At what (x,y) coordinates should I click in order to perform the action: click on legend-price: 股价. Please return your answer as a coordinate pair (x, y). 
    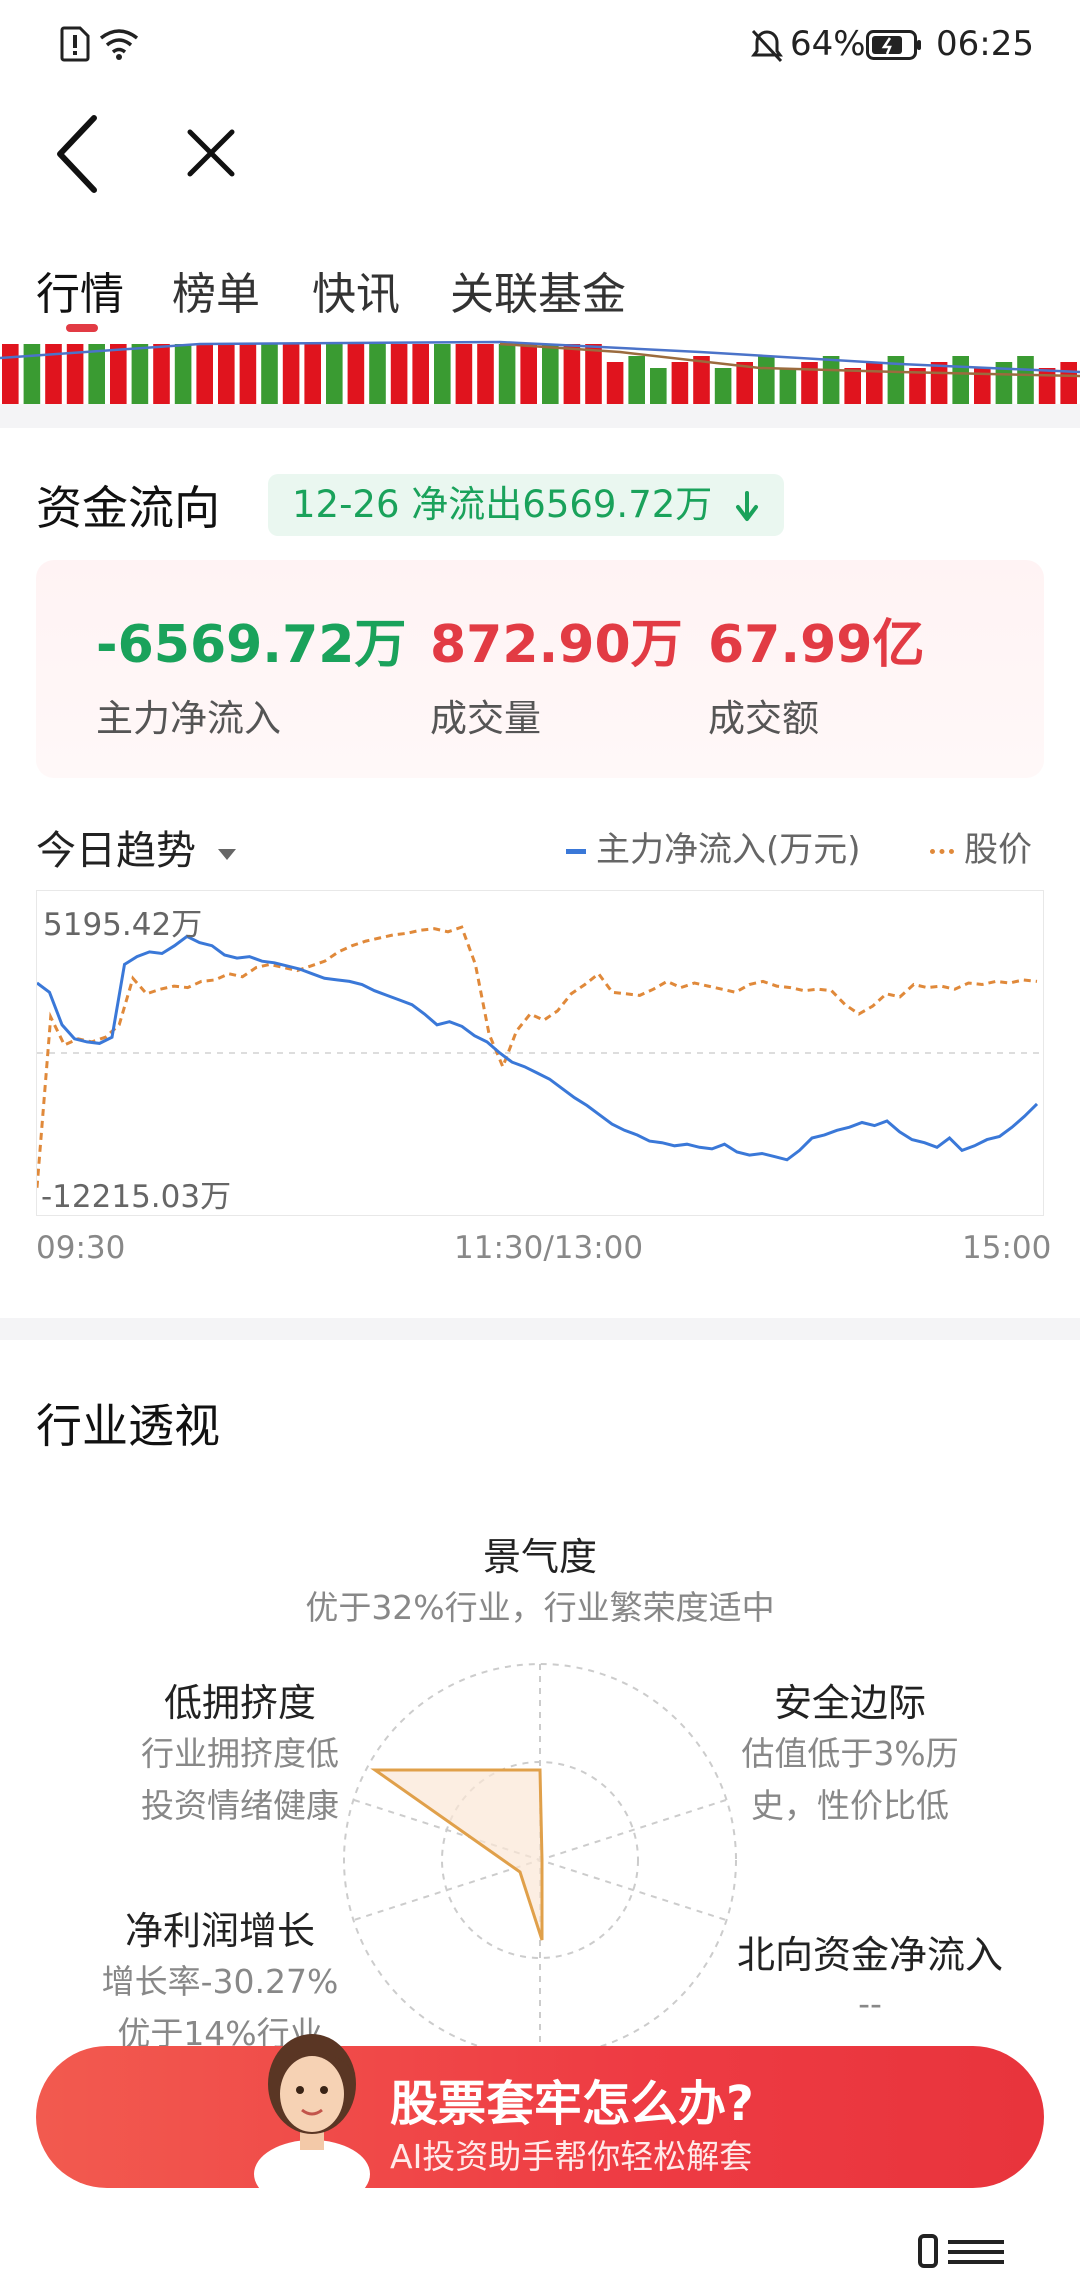
    Looking at the image, I should click on (981, 846).